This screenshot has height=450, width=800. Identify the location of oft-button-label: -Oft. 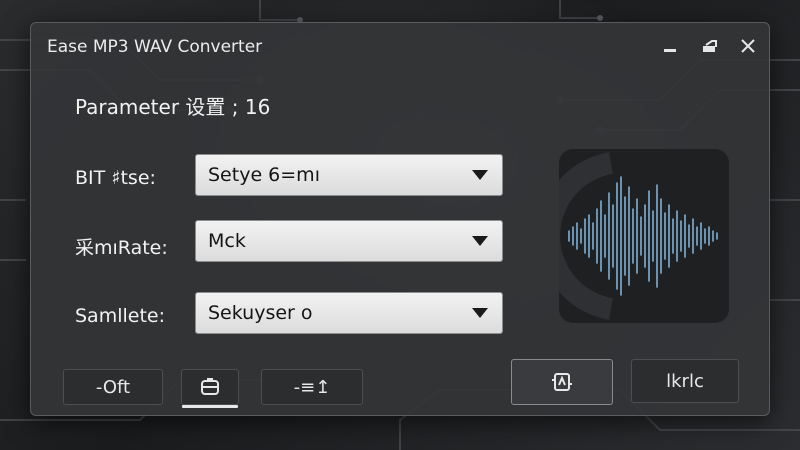
(113, 387).